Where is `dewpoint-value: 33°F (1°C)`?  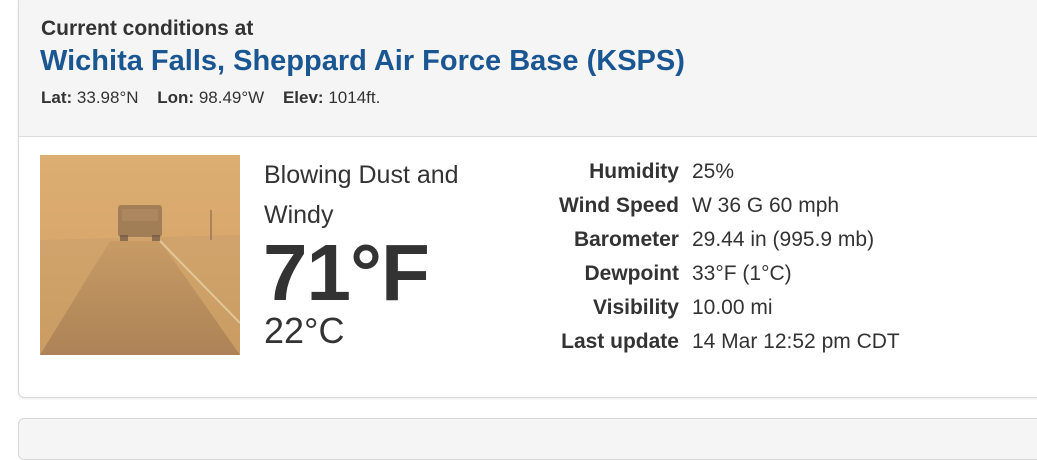
dewpoint-value: 33°F (1°C) is located at coordinates (741, 273).